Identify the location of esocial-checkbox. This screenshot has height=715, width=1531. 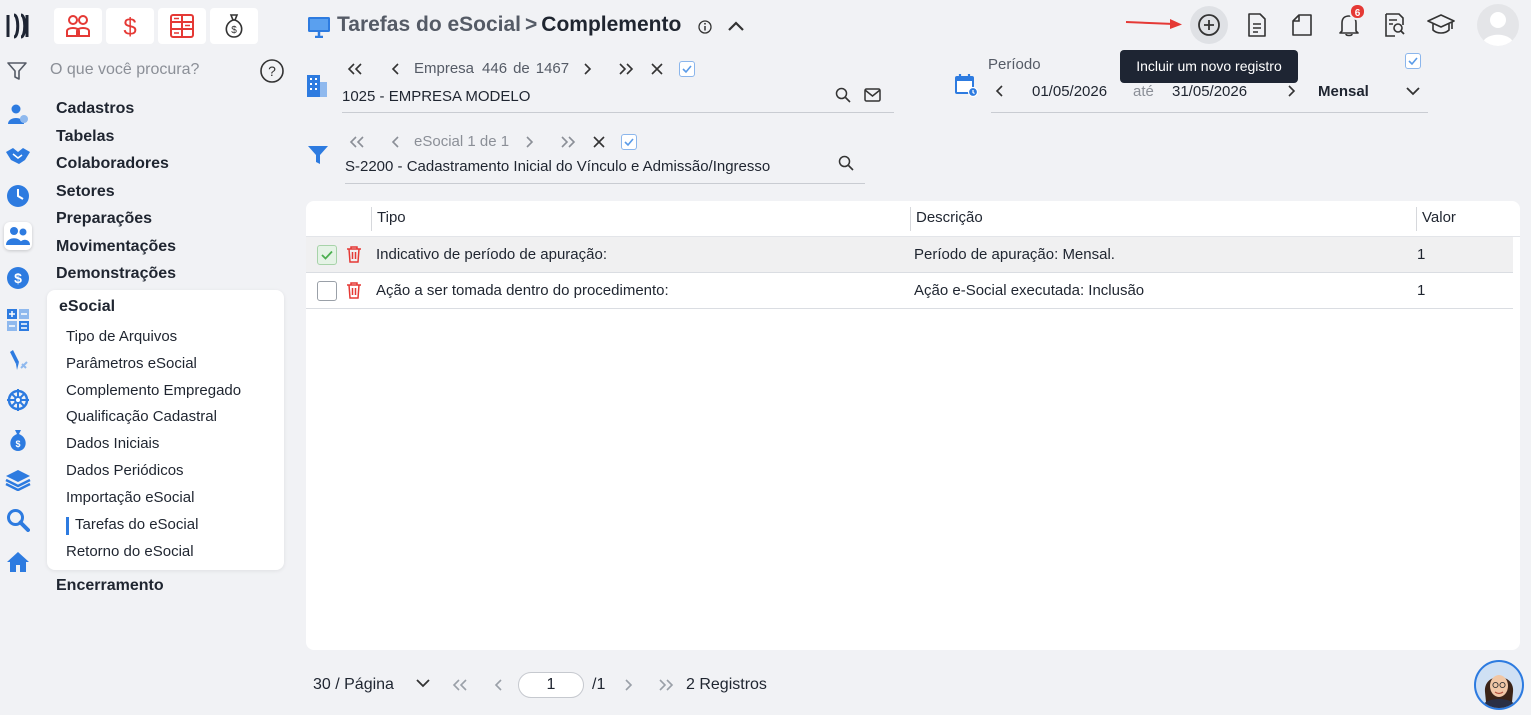
(629, 141).